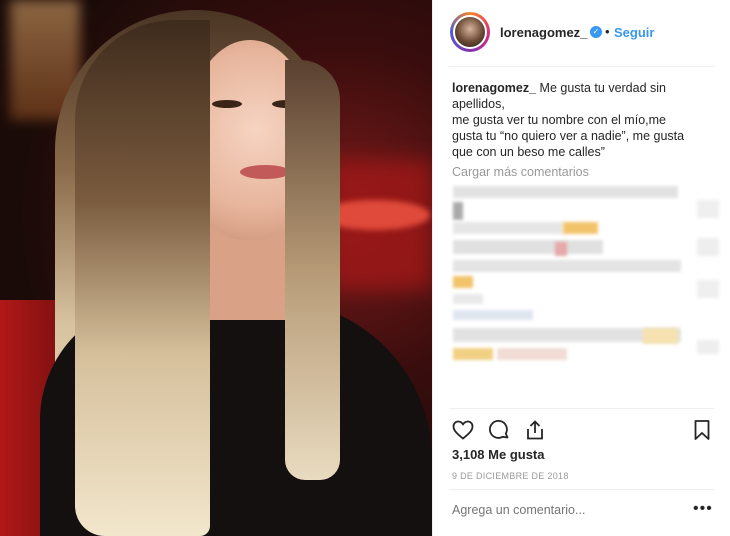 This screenshot has width=730, height=536. What do you see at coordinates (543, 32) in the screenshot?
I see `username-link: lorenagomez_` at bounding box center [543, 32].